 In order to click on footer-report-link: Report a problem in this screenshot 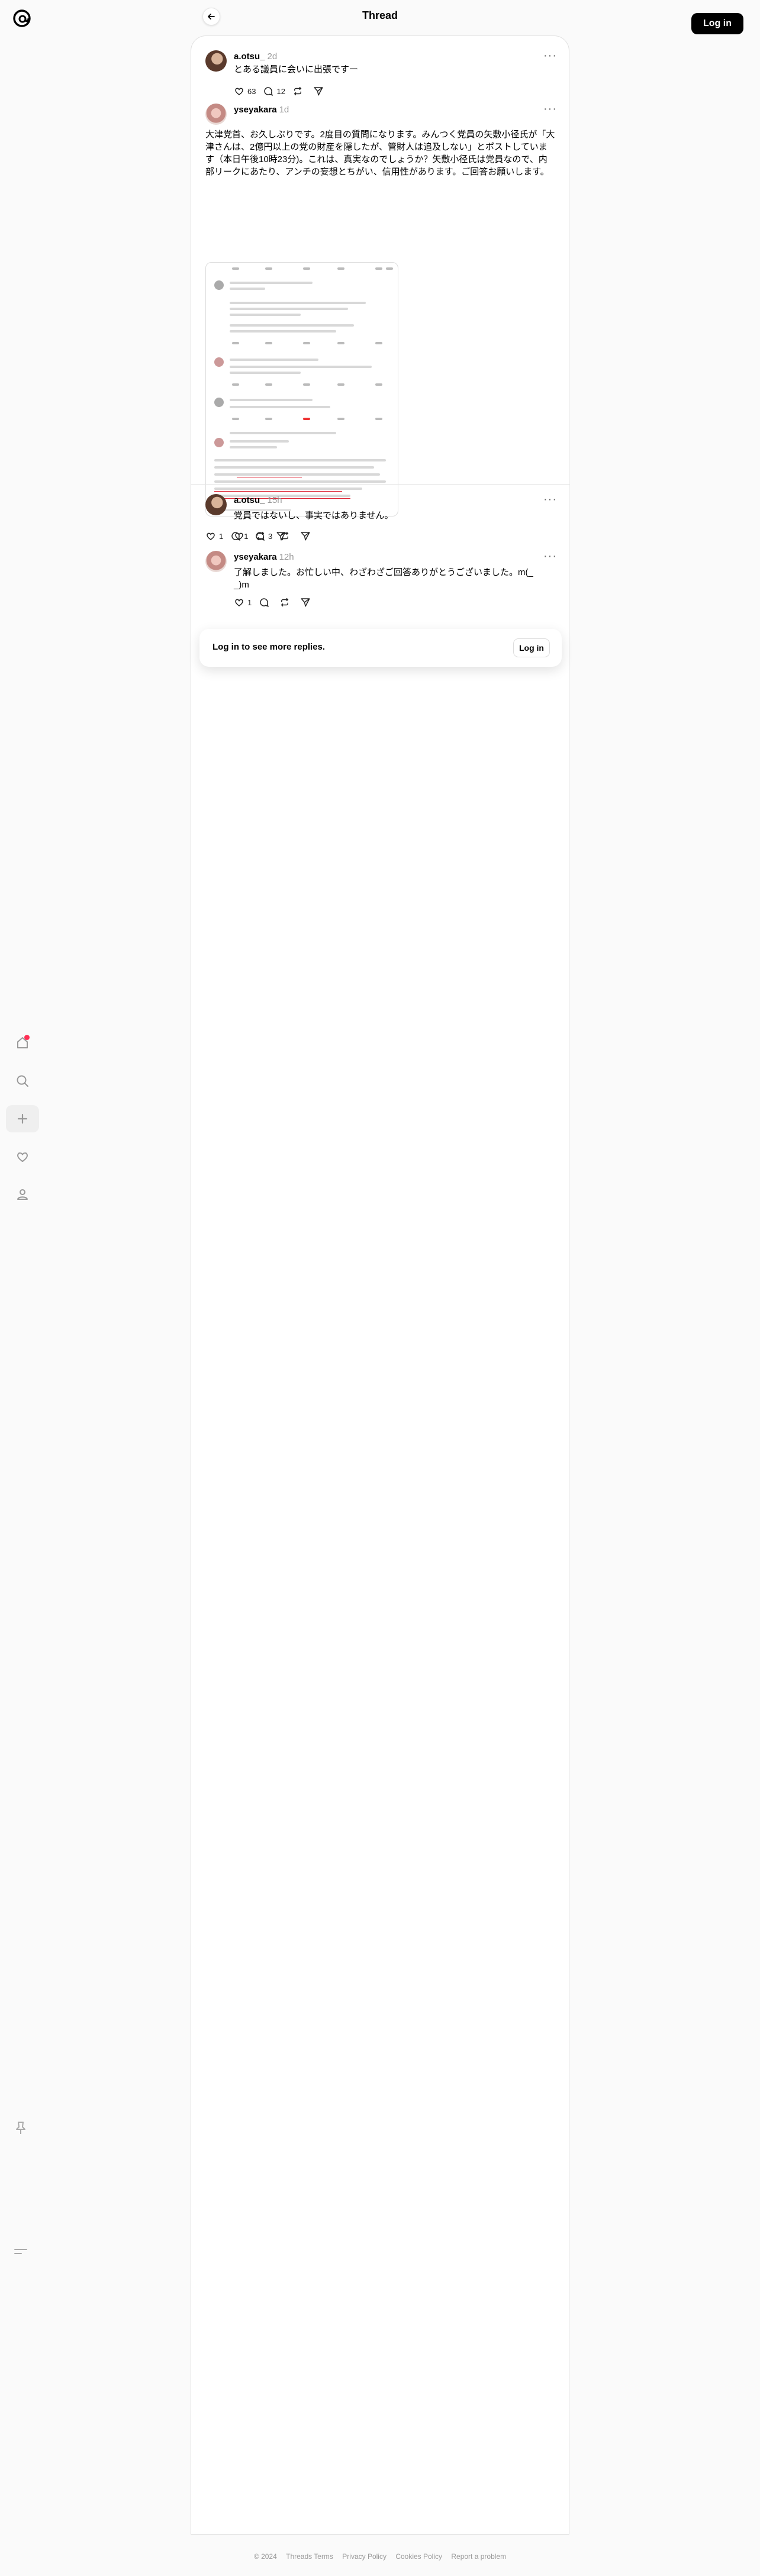, I will do `click(478, 2556)`.